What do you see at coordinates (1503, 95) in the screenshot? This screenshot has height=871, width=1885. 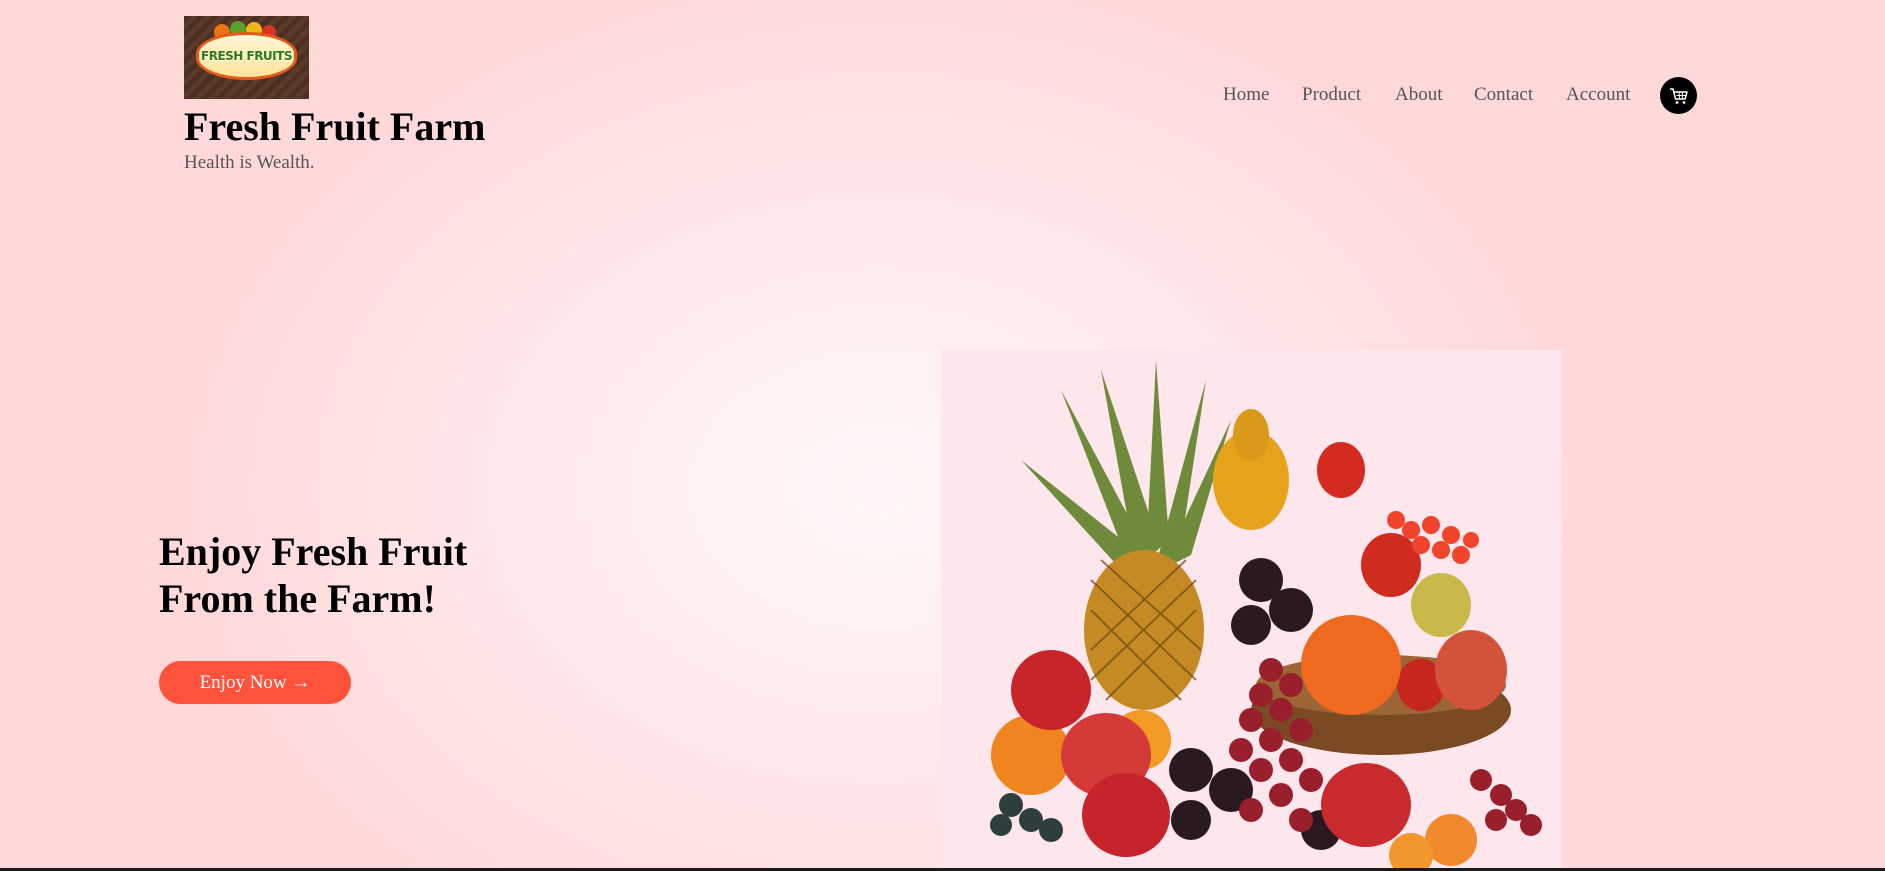 I see `nav-contact: Contact` at bounding box center [1503, 95].